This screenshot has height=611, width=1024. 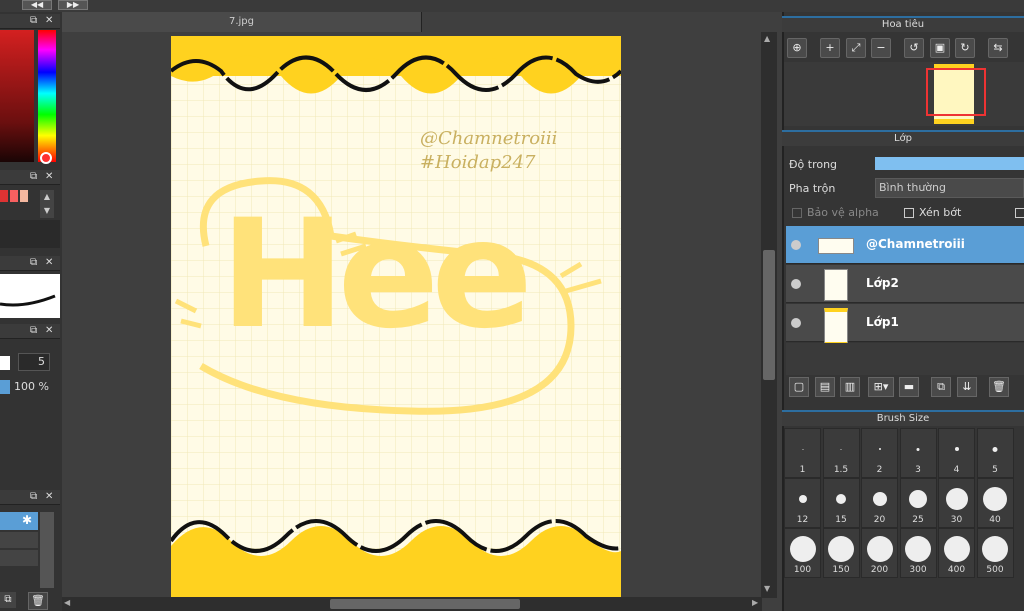 I want to click on watermark-line2: #Hoidap247, so click(x=478, y=162).